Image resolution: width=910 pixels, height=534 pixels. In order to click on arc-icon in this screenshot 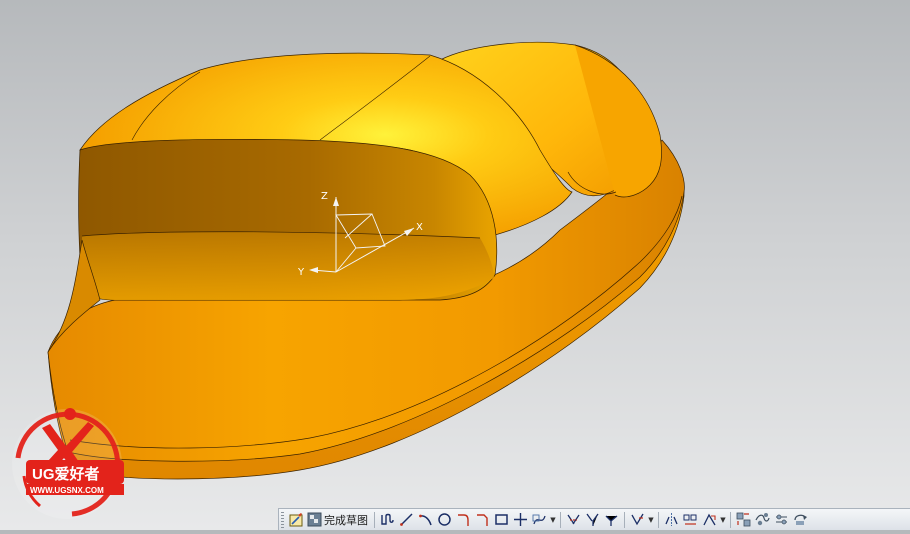, I will do `click(425, 520)`.